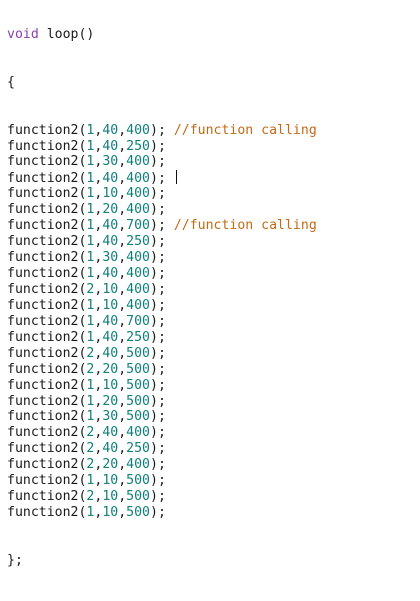 The image size is (420, 601). I want to click on function-call-line: function2(2,10,400);, so click(162, 290).